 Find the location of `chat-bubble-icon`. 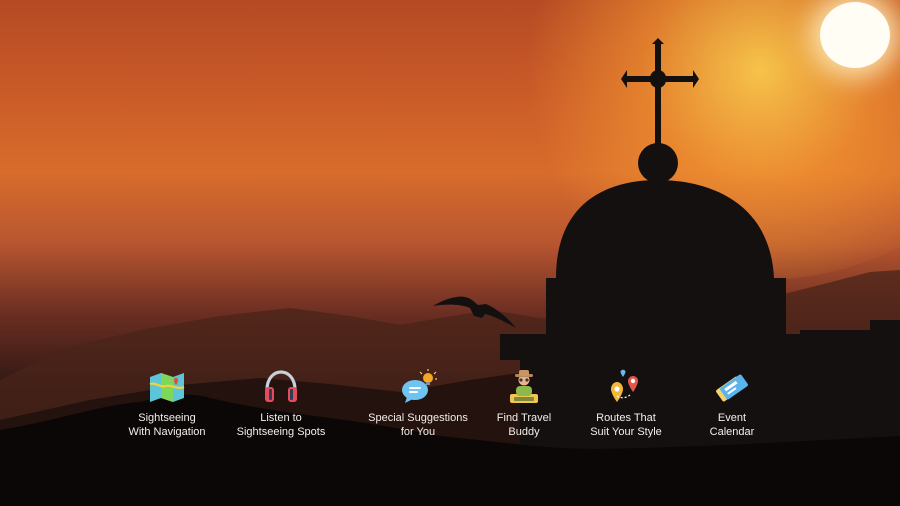

chat-bubble-icon is located at coordinates (419, 386).